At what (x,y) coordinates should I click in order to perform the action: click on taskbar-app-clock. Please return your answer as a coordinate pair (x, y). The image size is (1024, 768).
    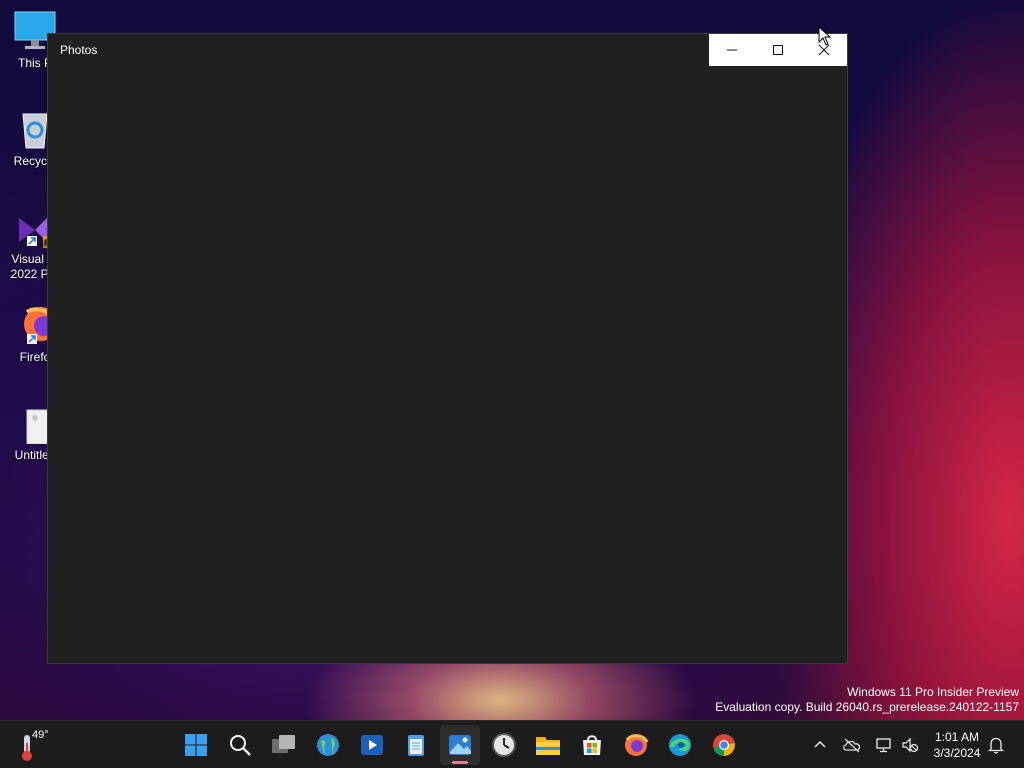
    Looking at the image, I should click on (504, 745).